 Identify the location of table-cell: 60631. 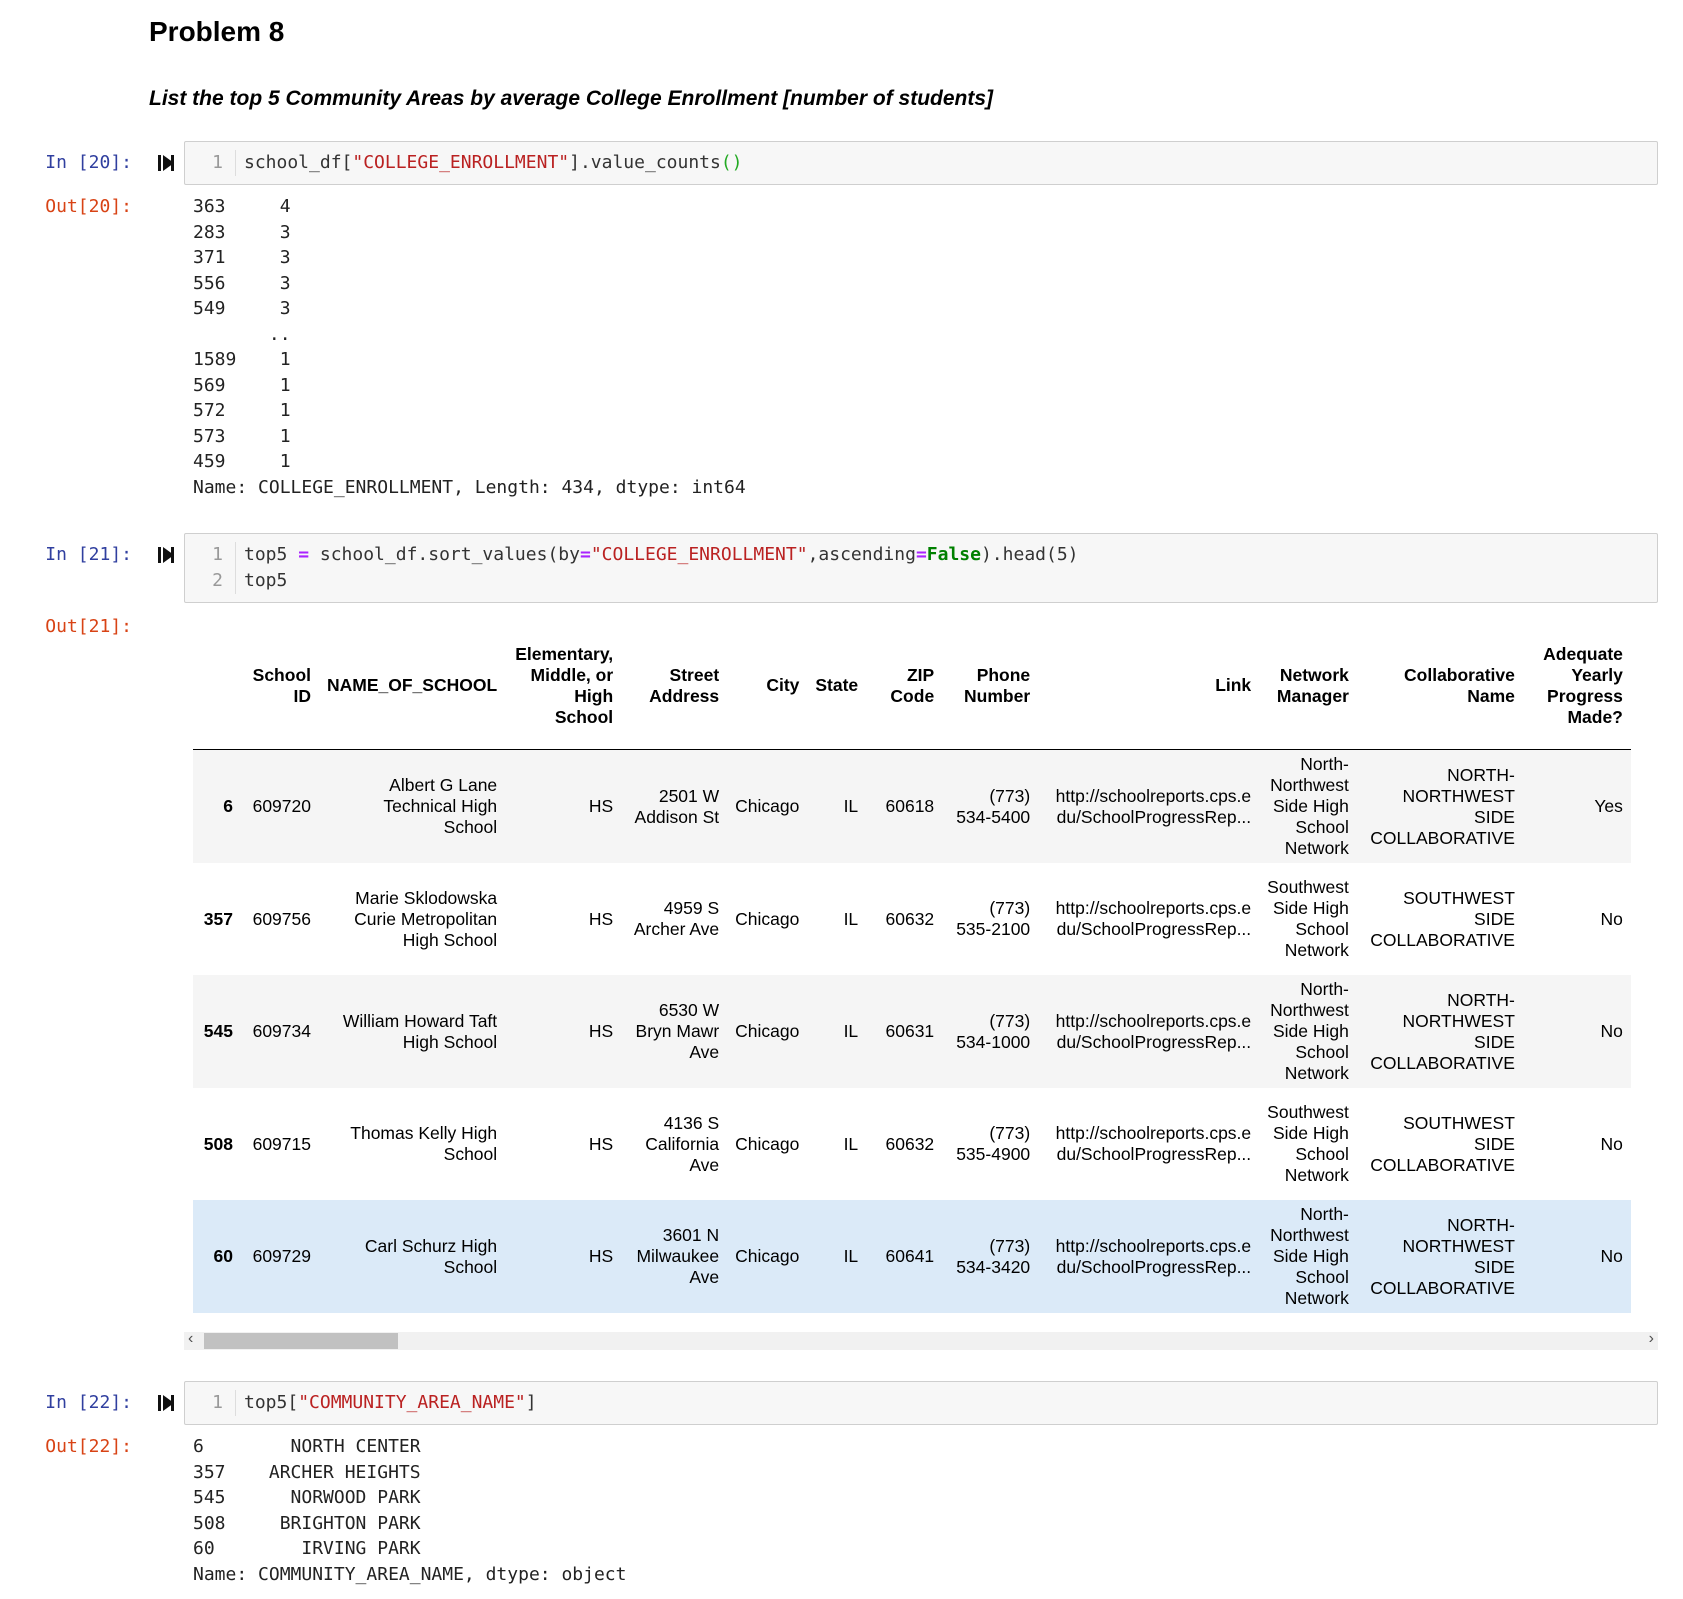
(910, 1031).